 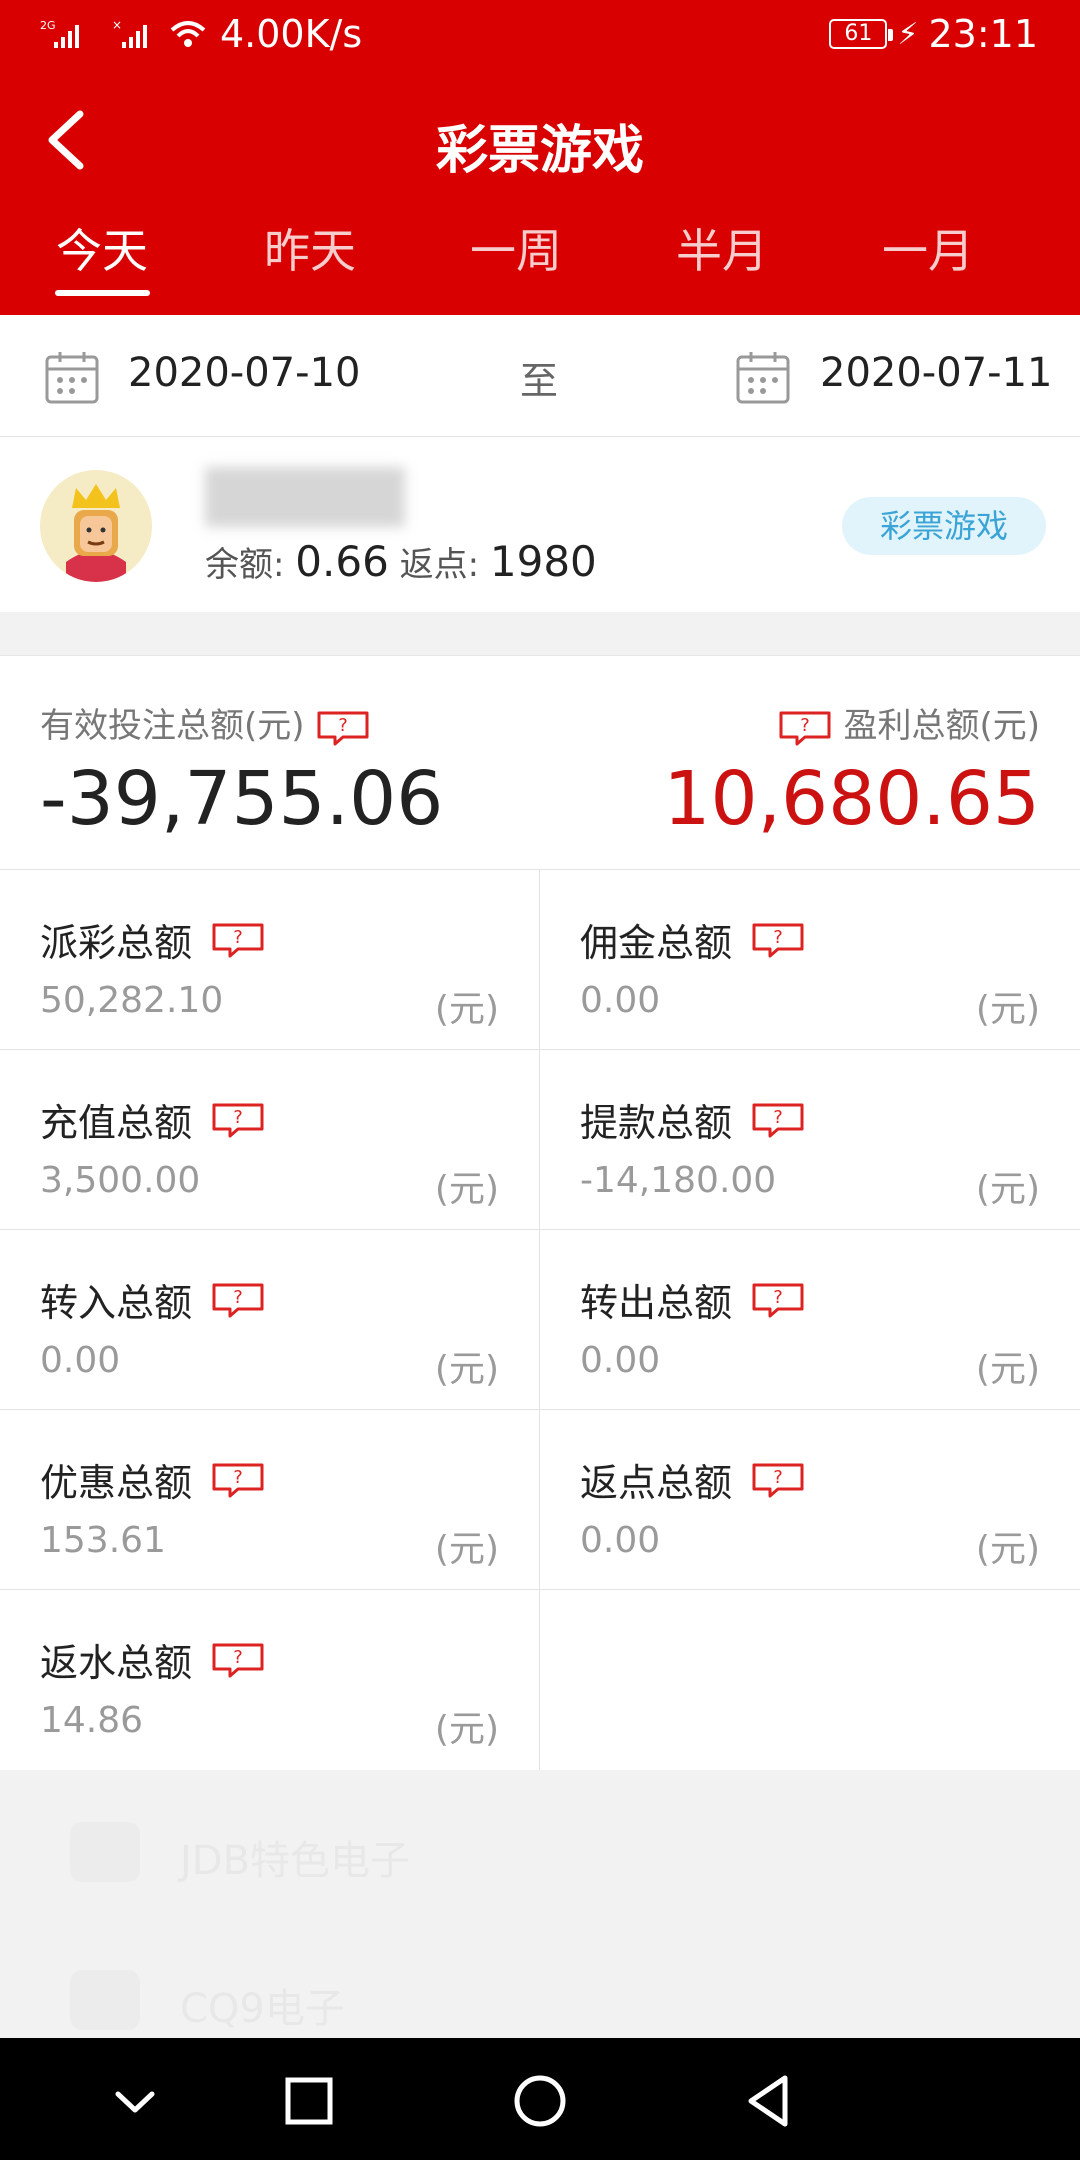 What do you see at coordinates (270, 1140) in the screenshot?
I see `stat-cell: 充值总额? 3,500.00 (元)` at bounding box center [270, 1140].